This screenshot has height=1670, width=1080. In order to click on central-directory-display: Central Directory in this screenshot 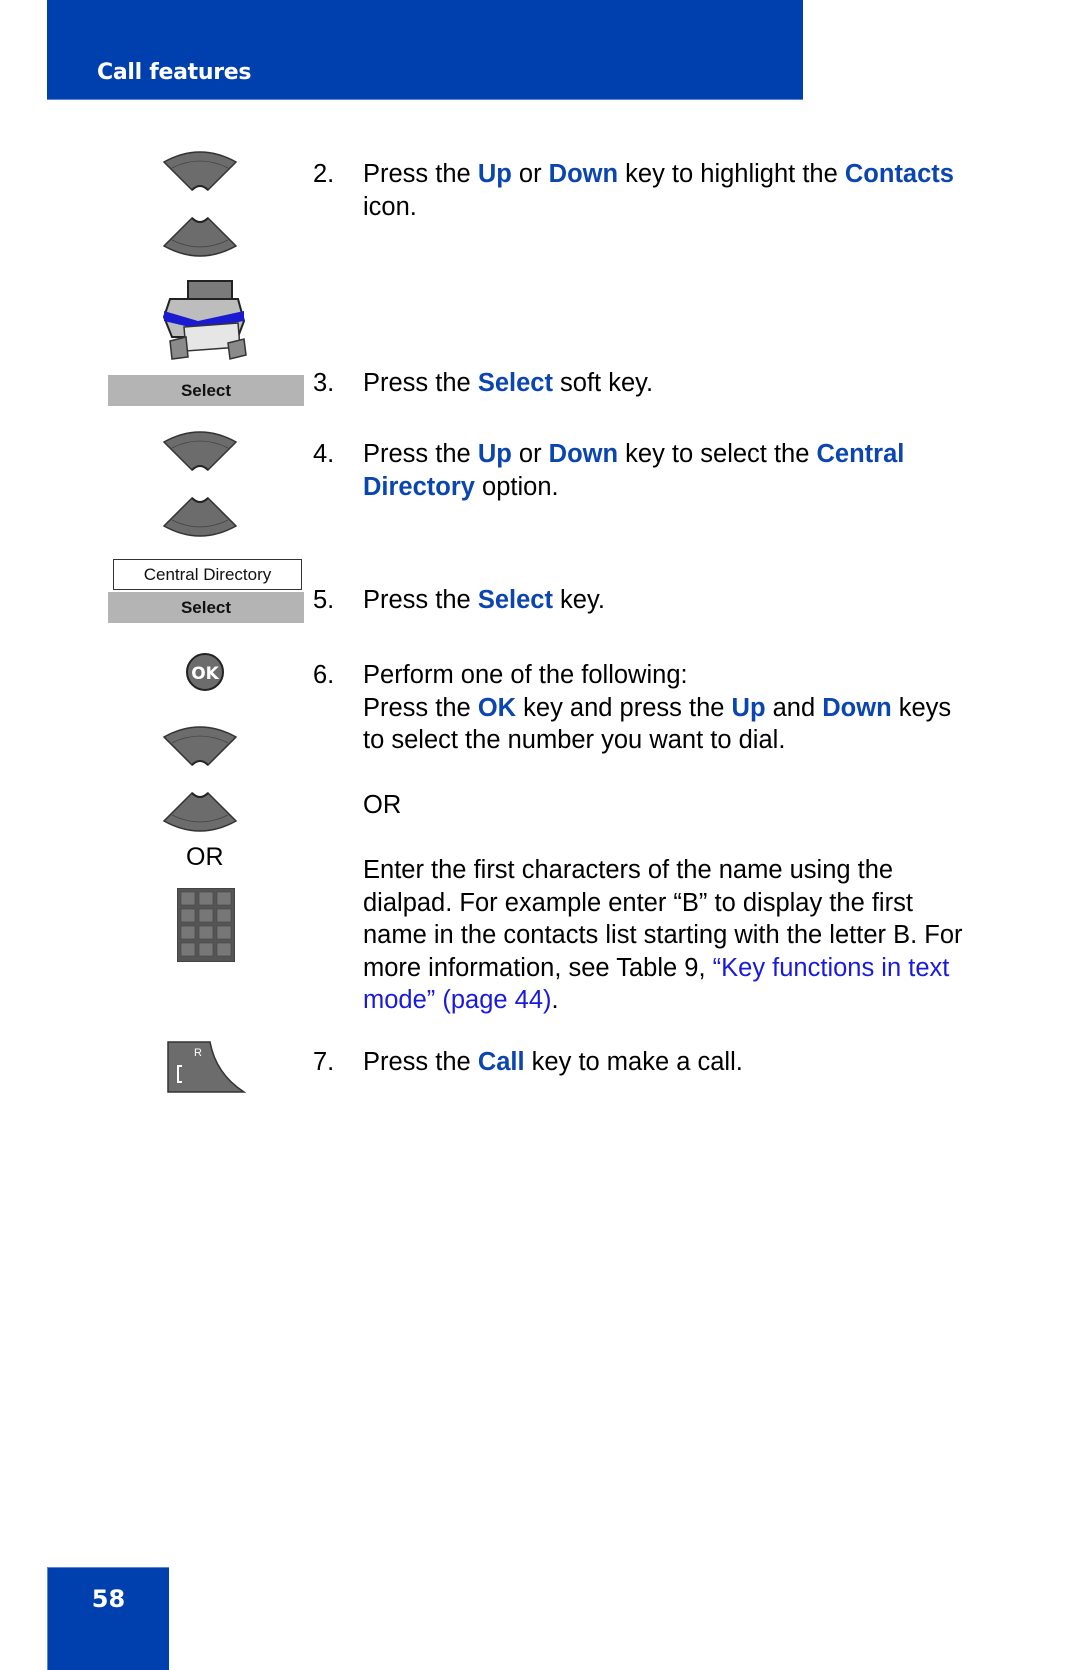, I will do `click(207, 574)`.